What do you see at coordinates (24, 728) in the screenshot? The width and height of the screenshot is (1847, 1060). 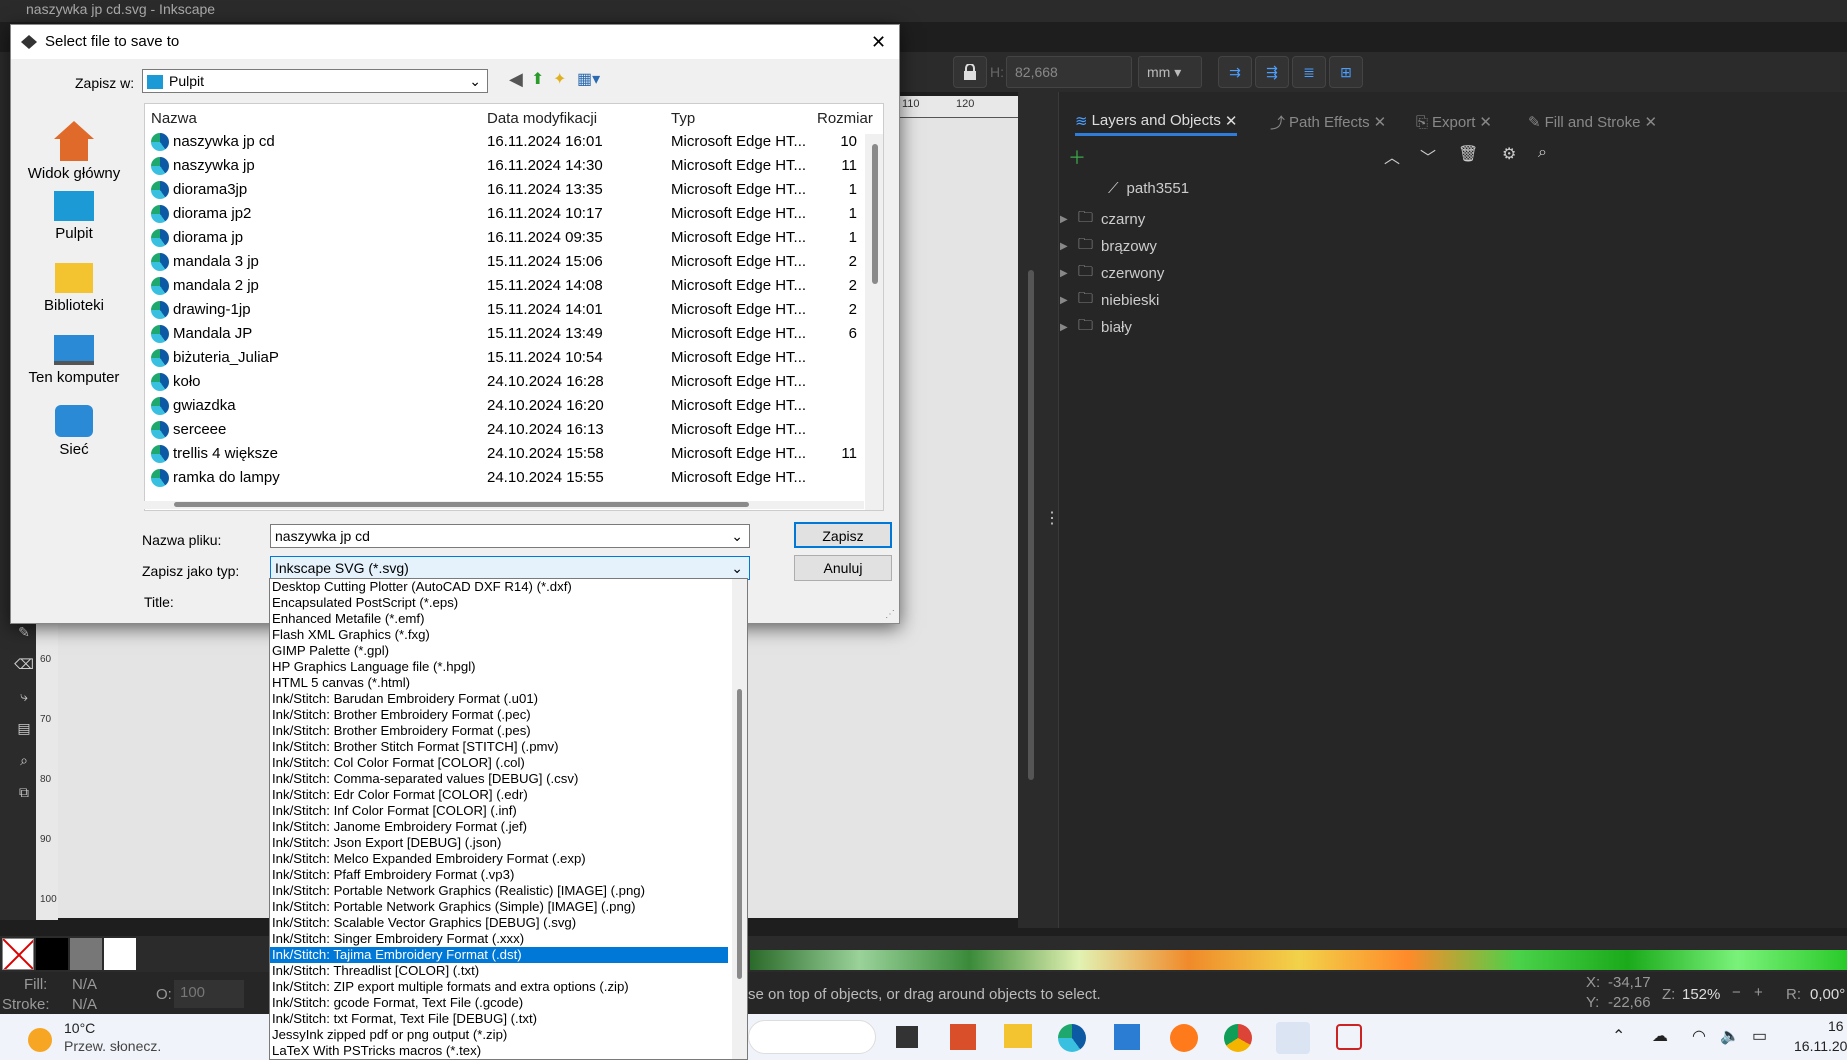 I see `pages-icon: ▤` at bounding box center [24, 728].